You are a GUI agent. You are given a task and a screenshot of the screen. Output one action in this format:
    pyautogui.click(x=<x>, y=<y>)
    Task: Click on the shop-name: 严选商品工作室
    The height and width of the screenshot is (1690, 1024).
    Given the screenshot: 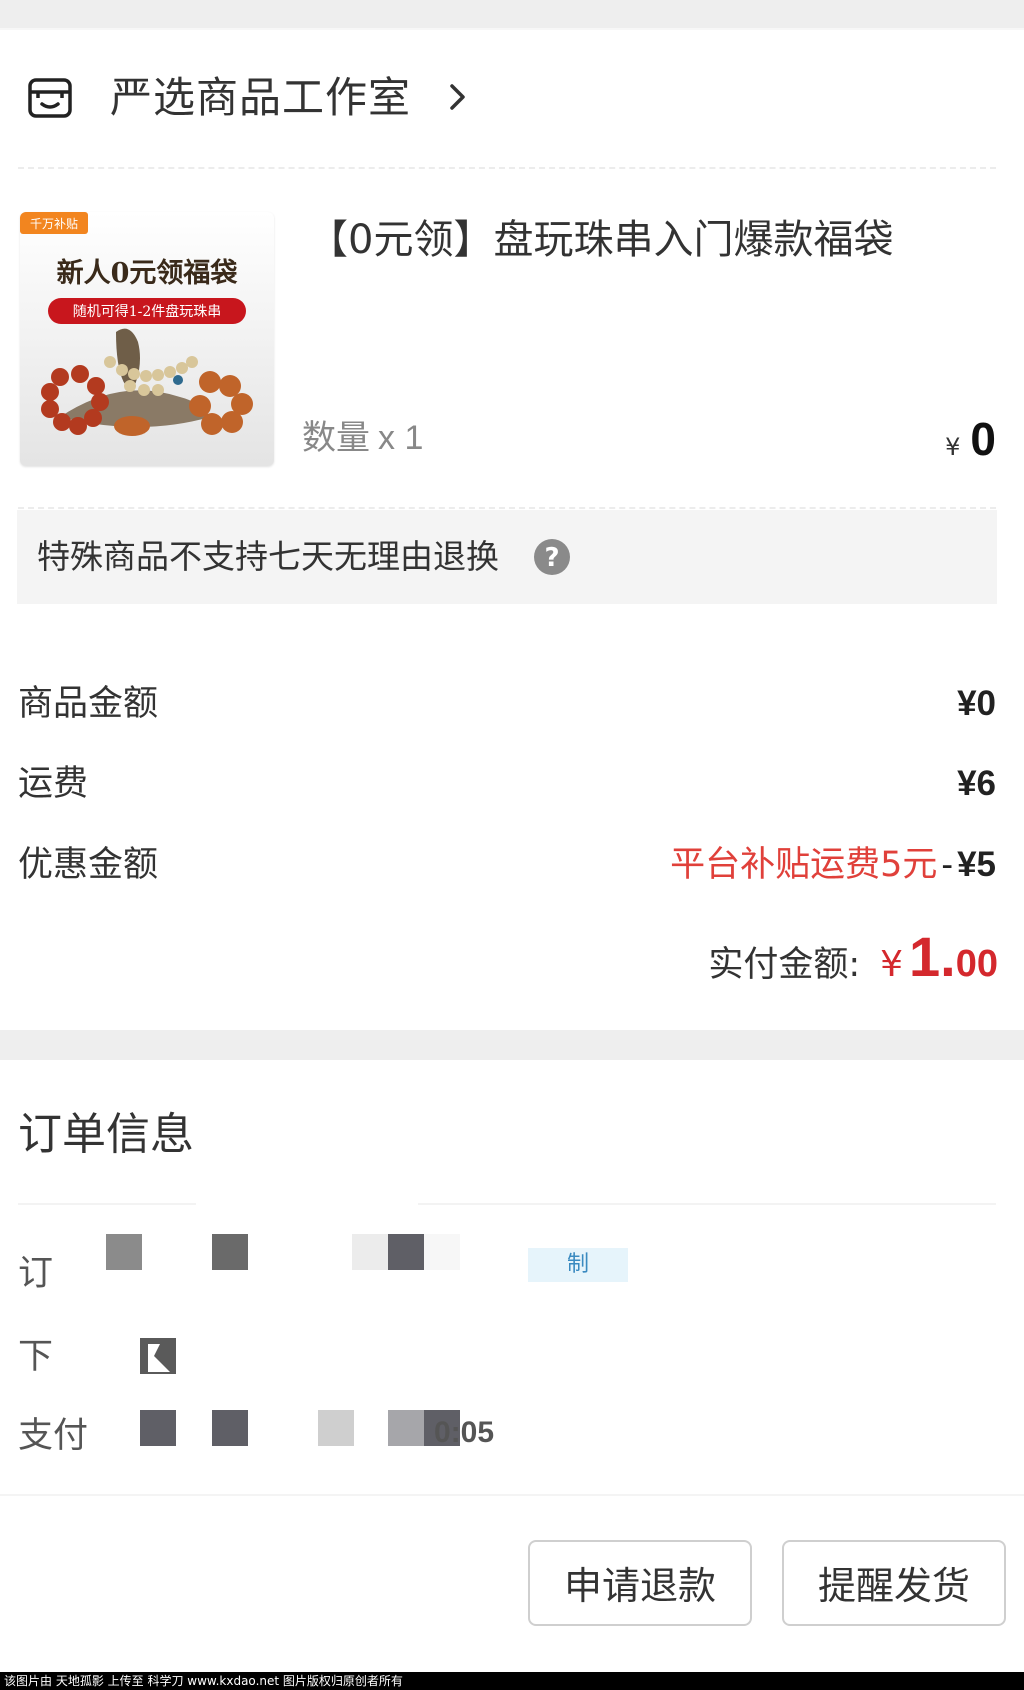 What is the action you would take?
    pyautogui.click(x=260, y=98)
    